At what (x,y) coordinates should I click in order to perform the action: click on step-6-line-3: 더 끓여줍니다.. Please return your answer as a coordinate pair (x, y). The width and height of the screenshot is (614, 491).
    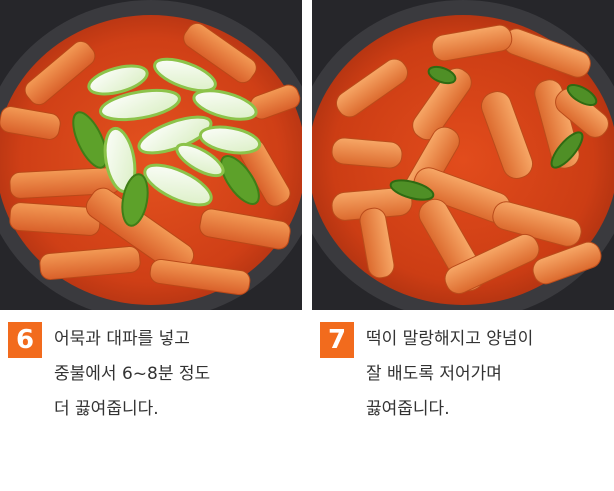
    Looking at the image, I should click on (106, 409).